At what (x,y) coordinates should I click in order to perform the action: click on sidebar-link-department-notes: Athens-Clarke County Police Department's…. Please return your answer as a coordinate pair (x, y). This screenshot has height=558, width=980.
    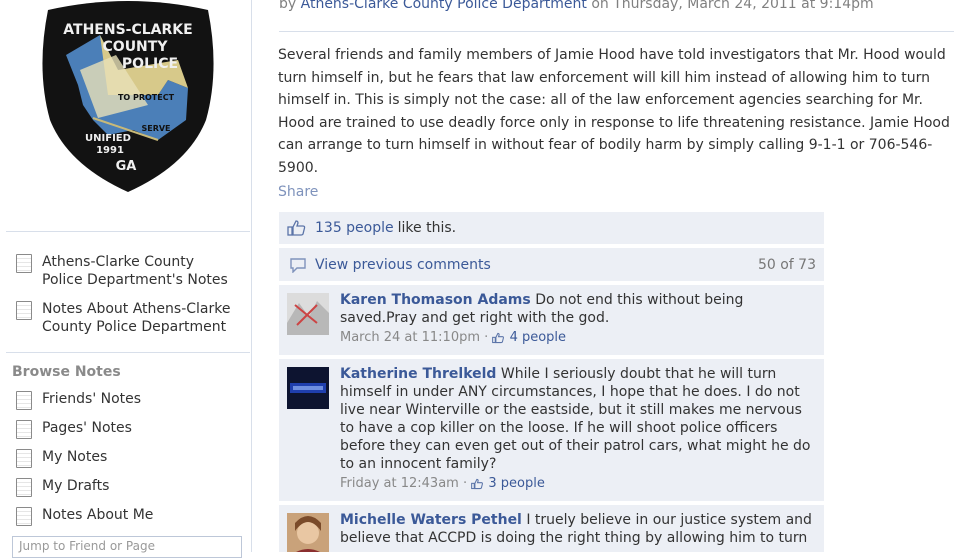
    Looking at the image, I should click on (123, 271).